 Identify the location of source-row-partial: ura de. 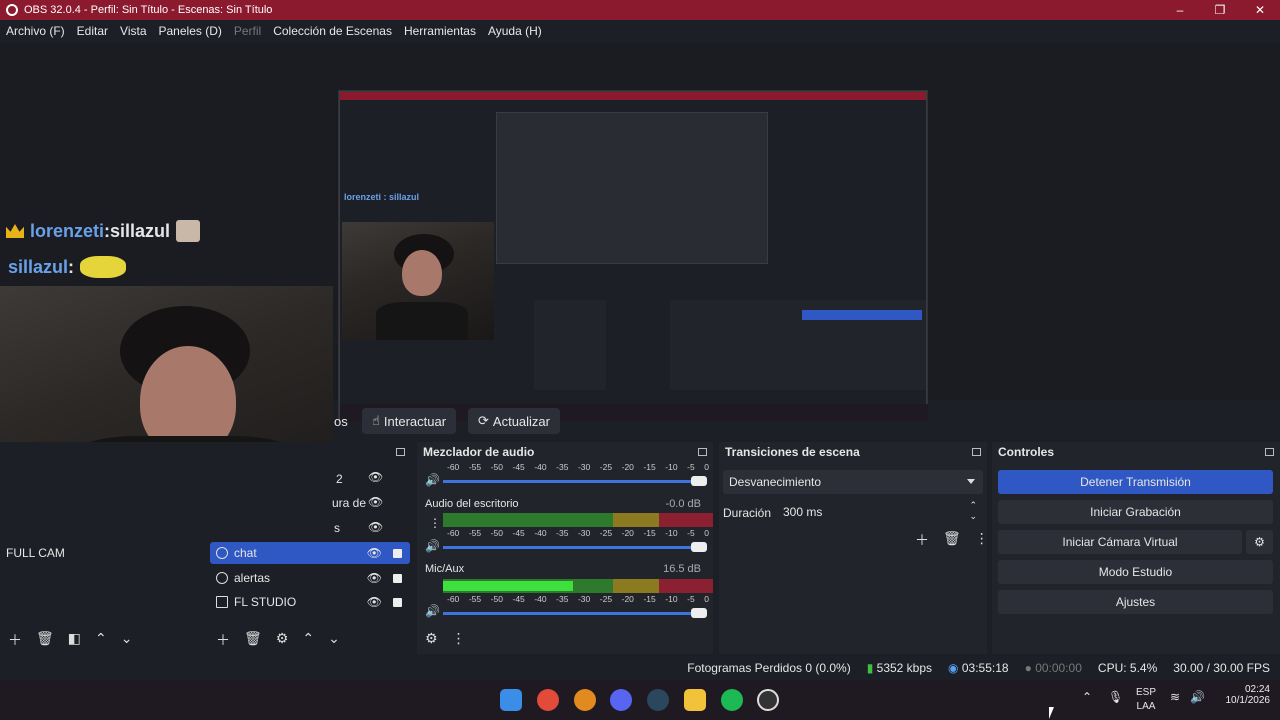
(349, 503).